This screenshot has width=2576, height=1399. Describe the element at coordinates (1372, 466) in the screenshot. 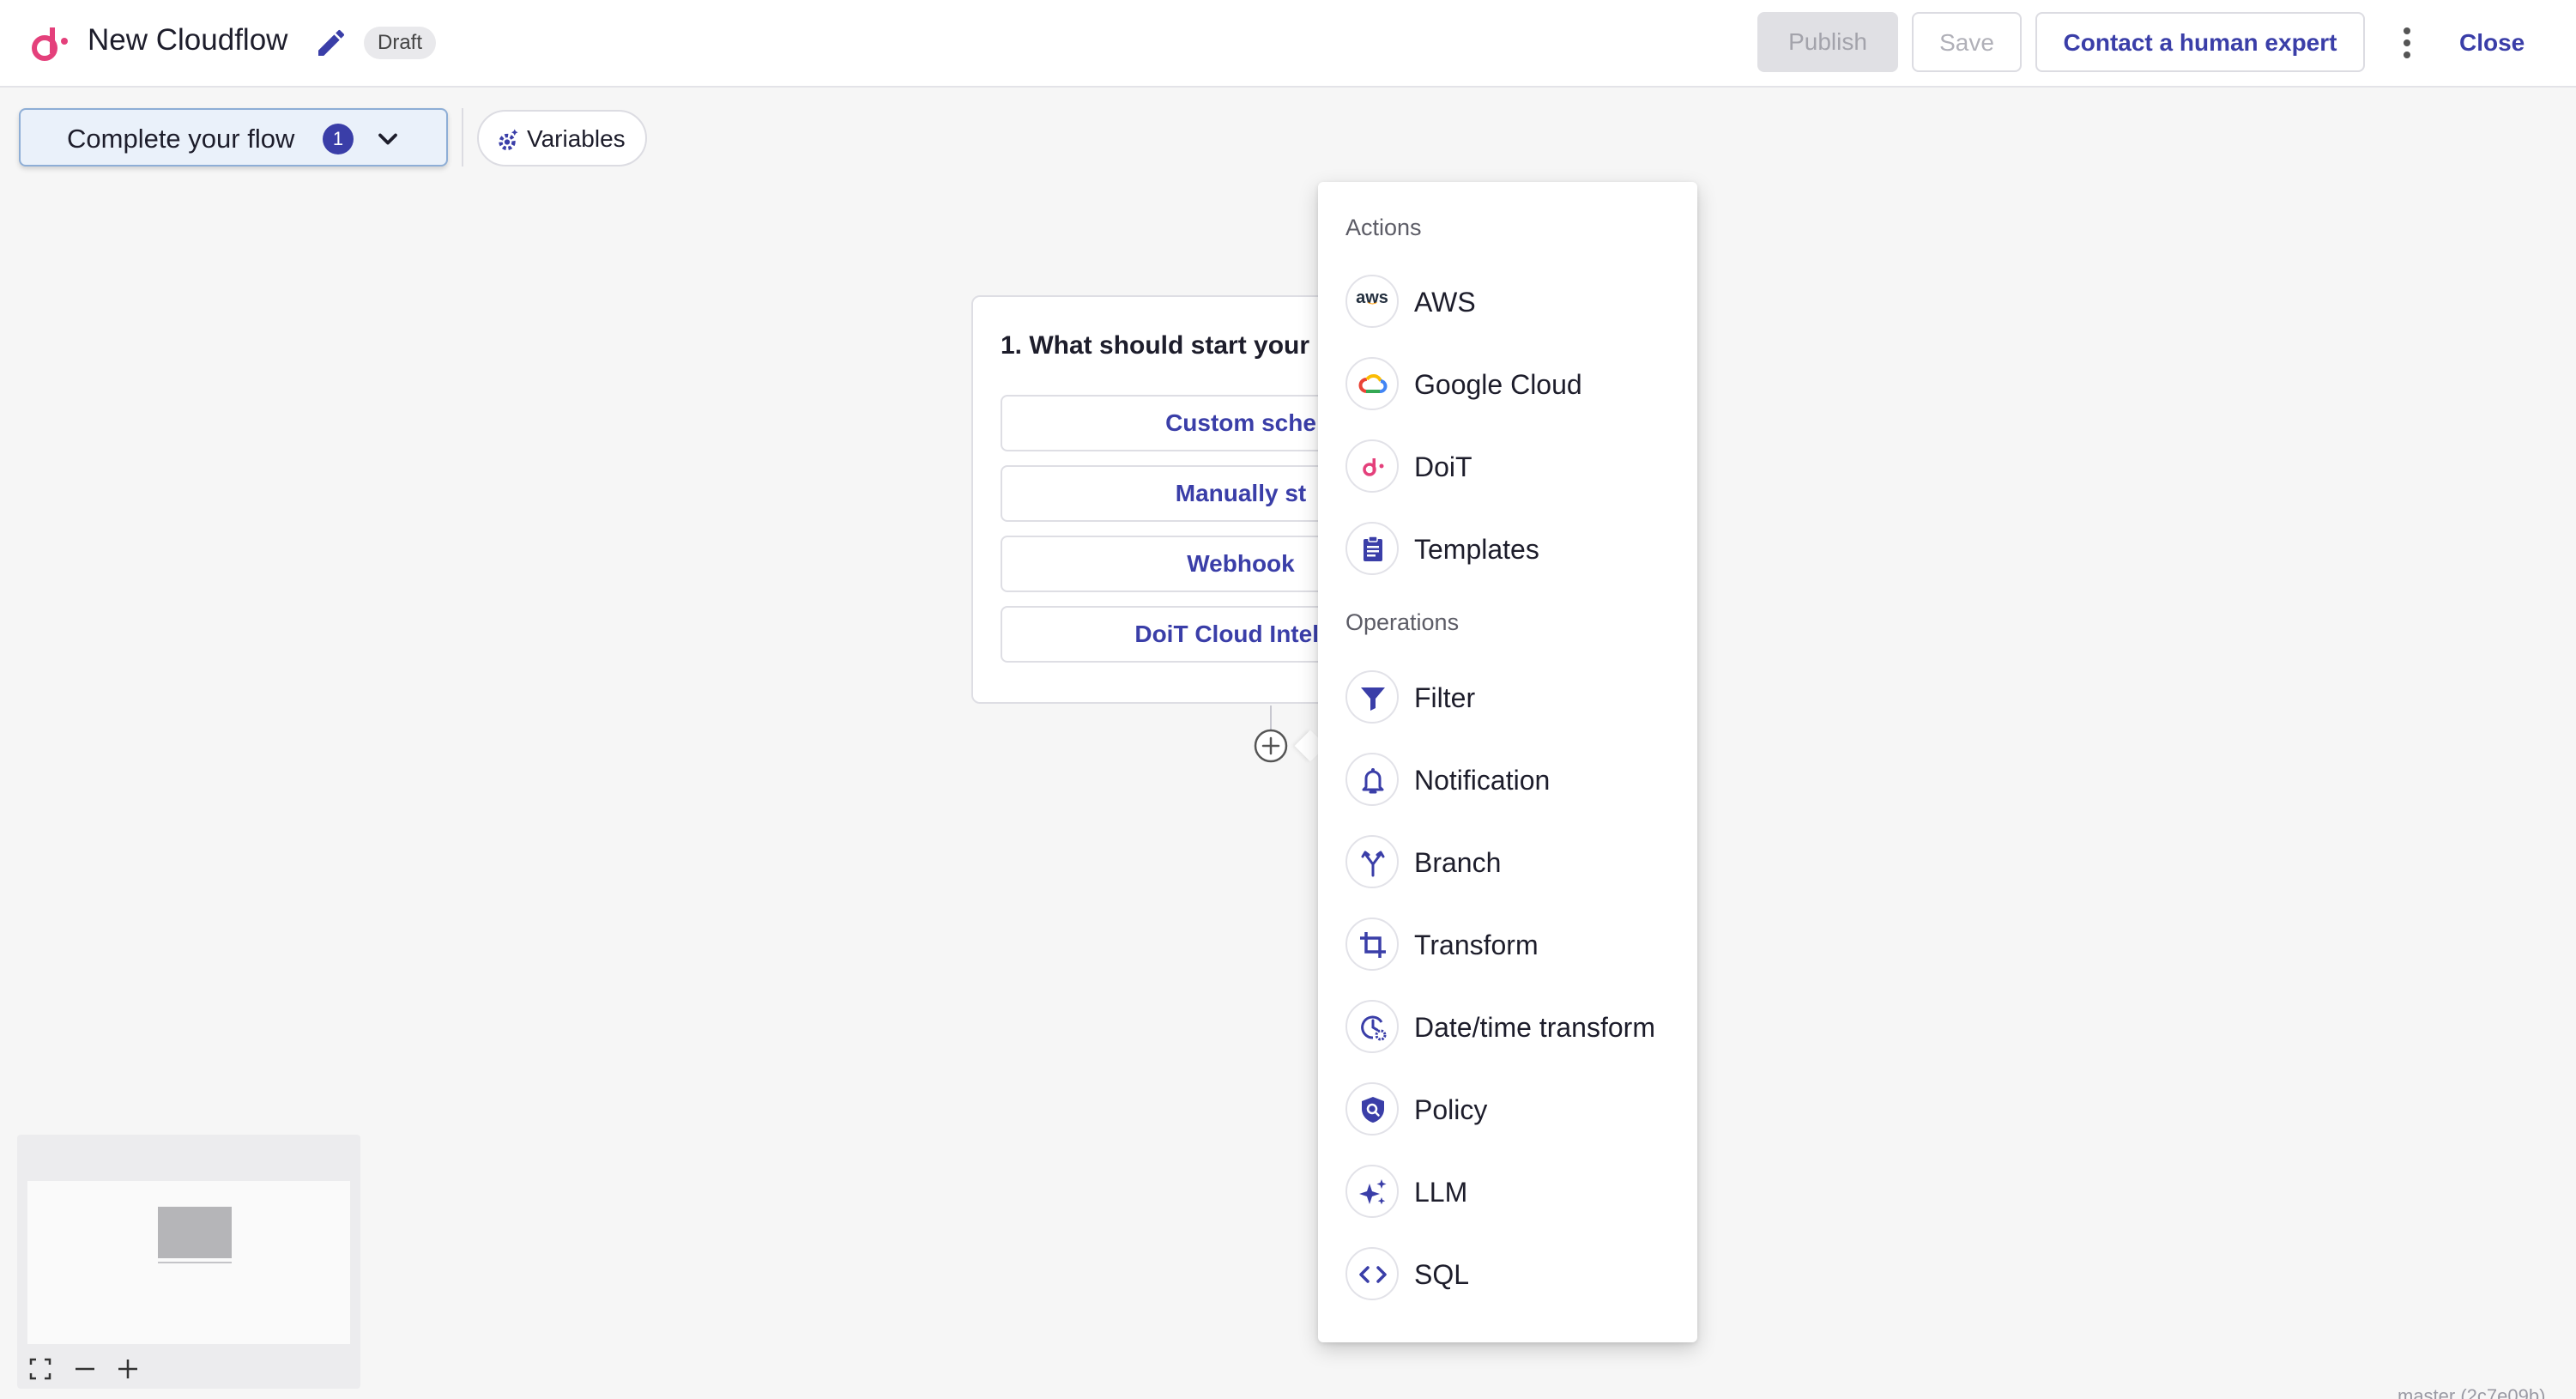

I see `doit-icon` at that location.